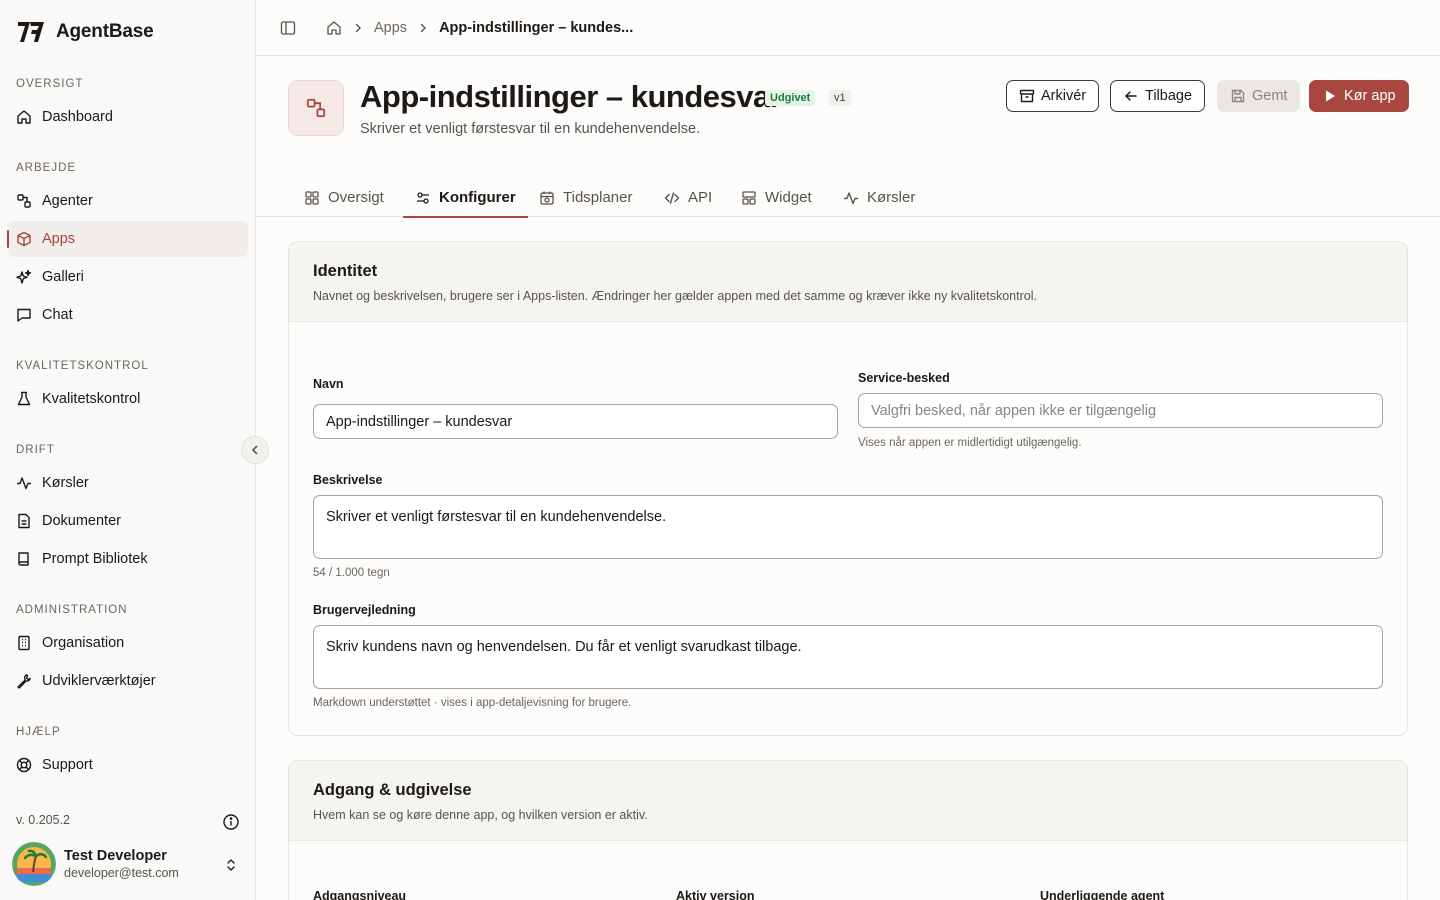 The width and height of the screenshot is (1440, 900). What do you see at coordinates (85, 32) in the screenshot?
I see `brand: AgentBase` at bounding box center [85, 32].